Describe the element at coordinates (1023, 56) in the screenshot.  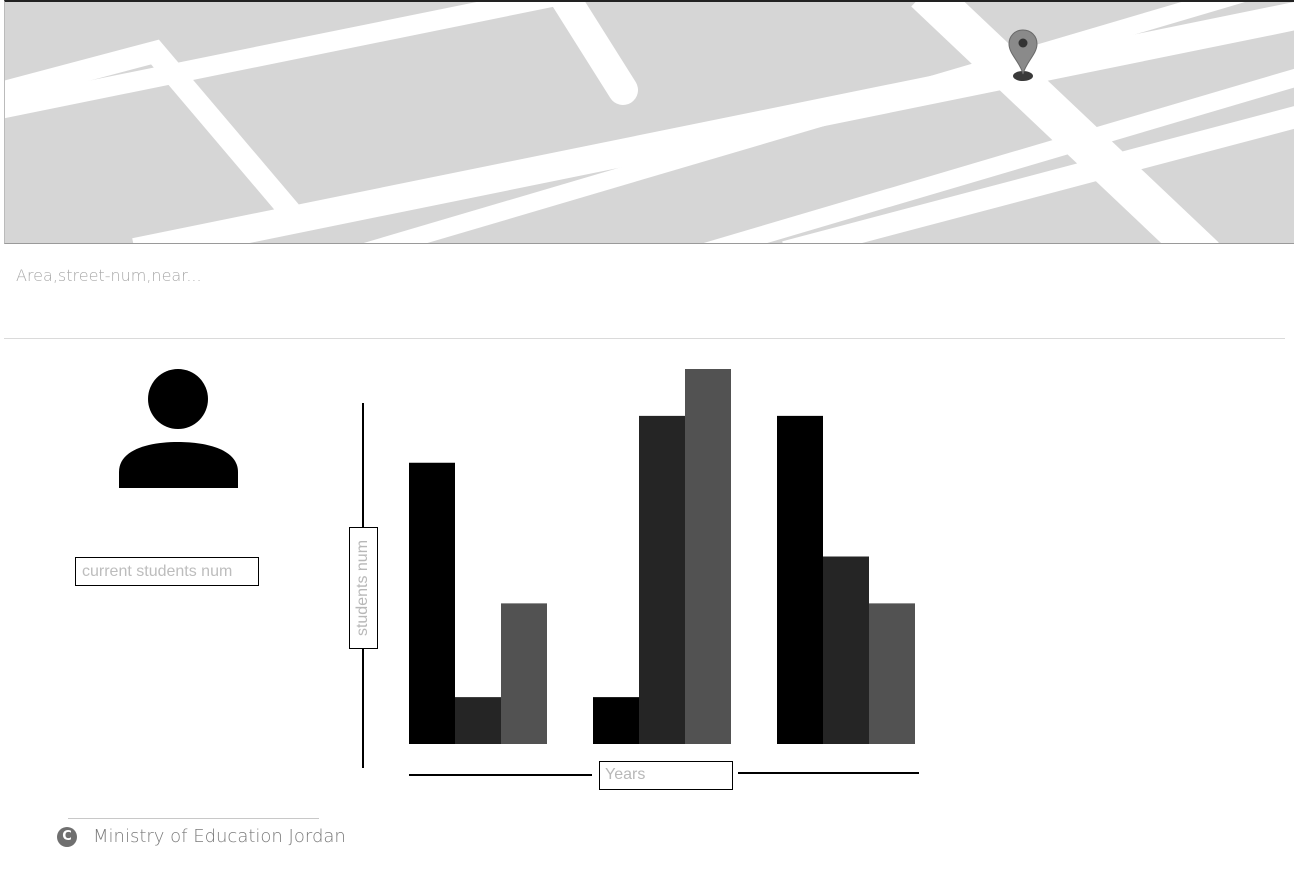
I see `map-marker-icon` at that location.